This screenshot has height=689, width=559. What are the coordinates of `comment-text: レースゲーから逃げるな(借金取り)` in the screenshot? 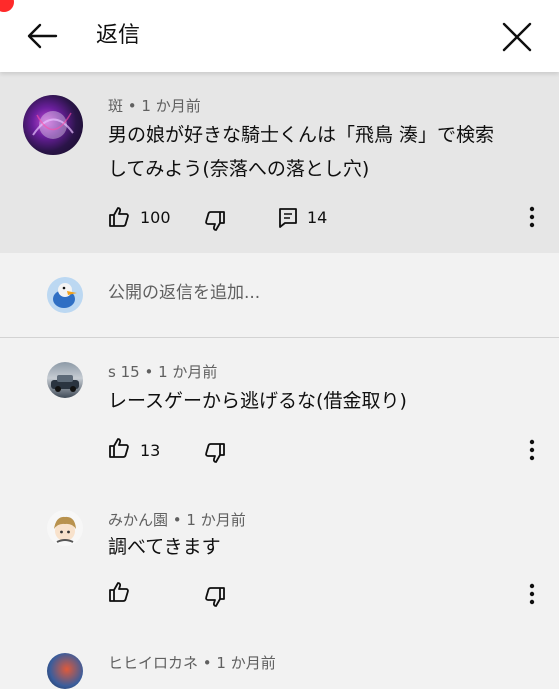 It's located at (257, 401).